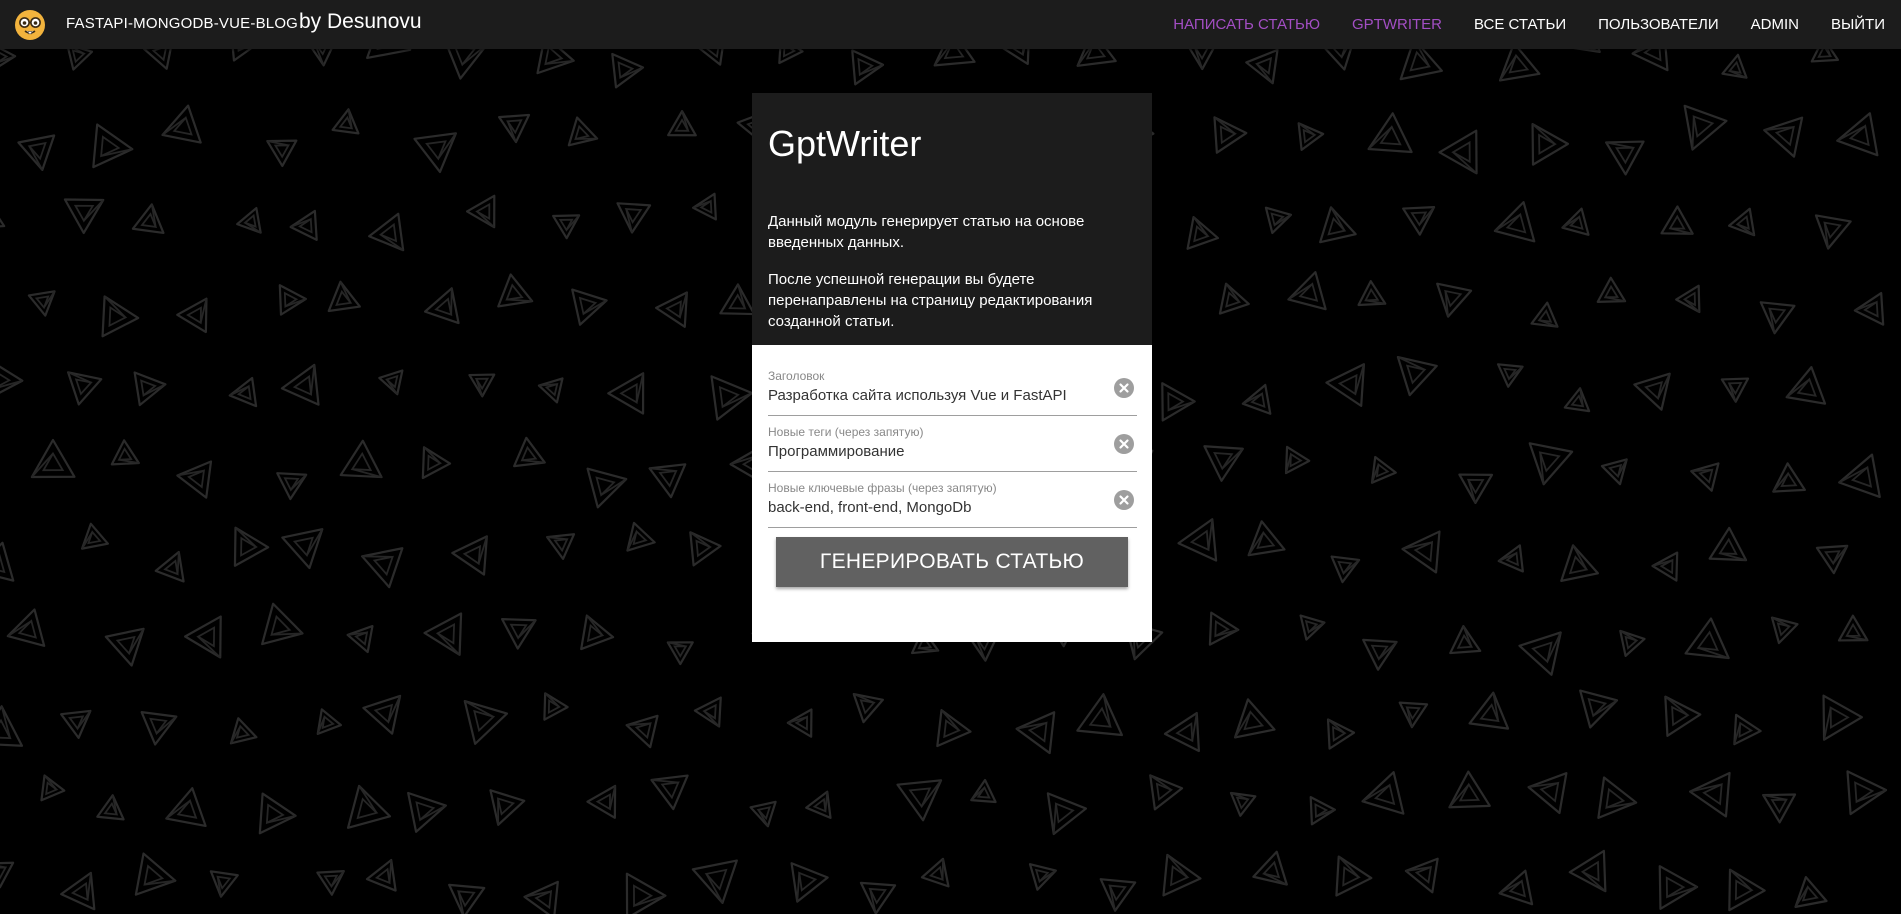 The height and width of the screenshot is (914, 1901). Describe the element at coordinates (933, 507) in the screenshot. I see `keyphrases-input` at that location.